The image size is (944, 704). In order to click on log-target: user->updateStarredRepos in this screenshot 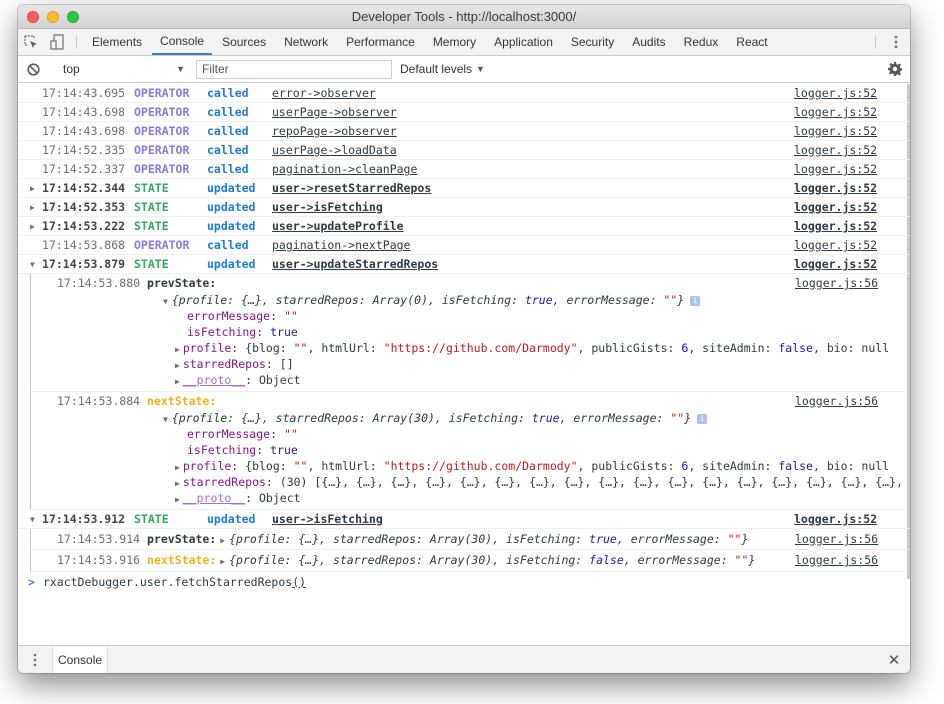, I will do `click(355, 264)`.